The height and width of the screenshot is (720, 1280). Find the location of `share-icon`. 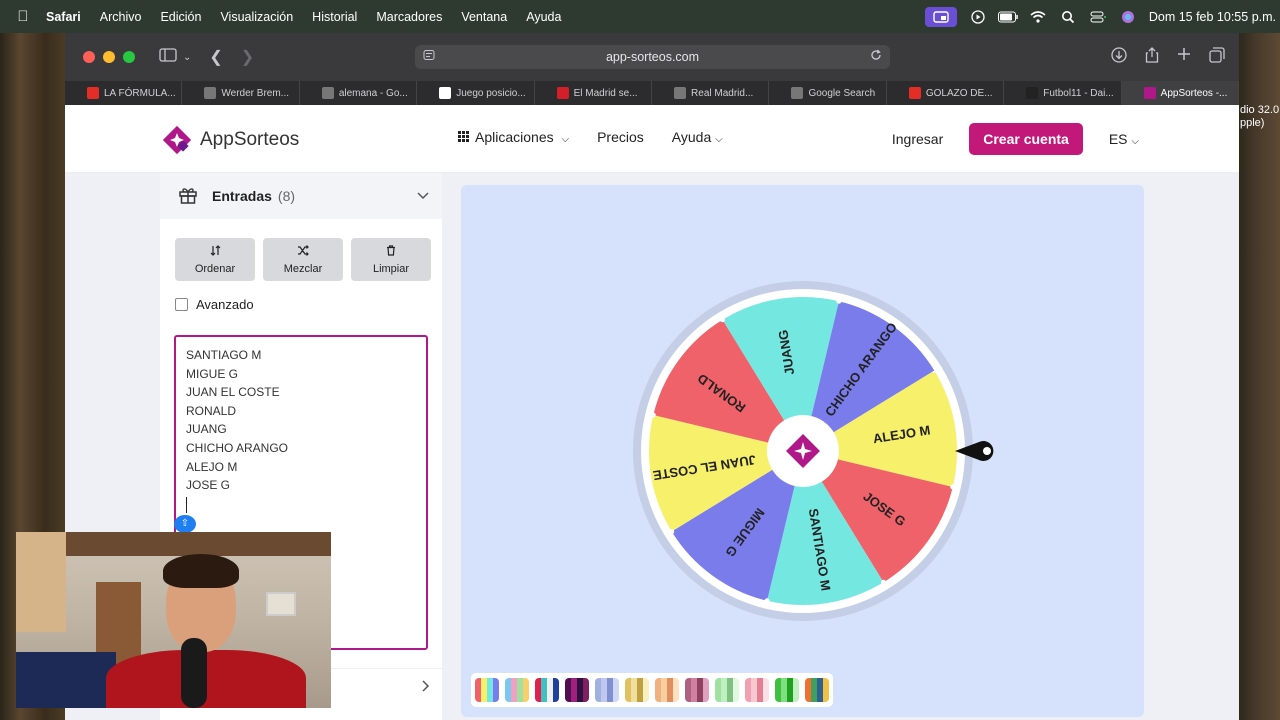

share-icon is located at coordinates (1152, 57).